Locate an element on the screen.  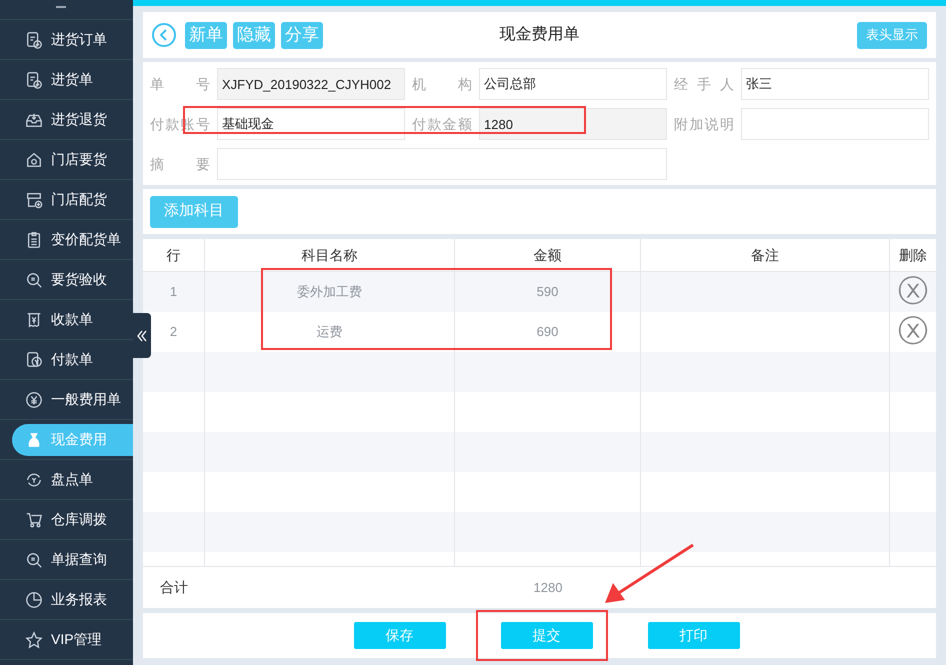
collapse-handle is located at coordinates (142, 335).